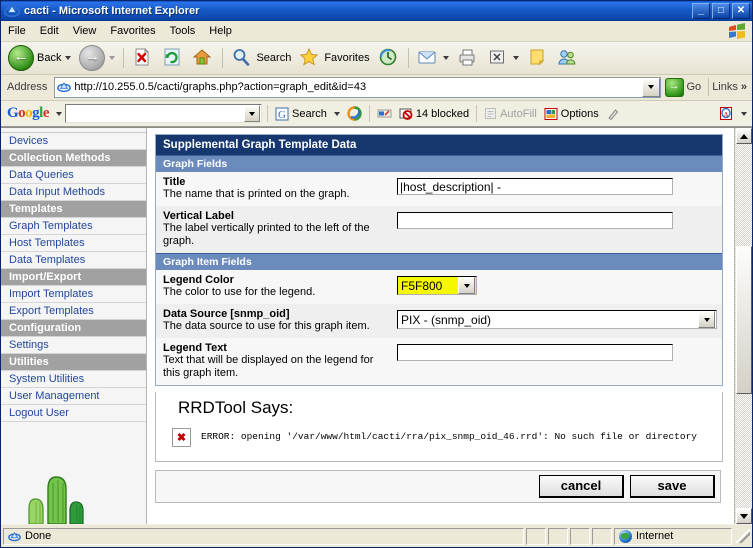  What do you see at coordinates (73, 311) in the screenshot?
I see `sidebar-item-export-templates: Export Templates` at bounding box center [73, 311].